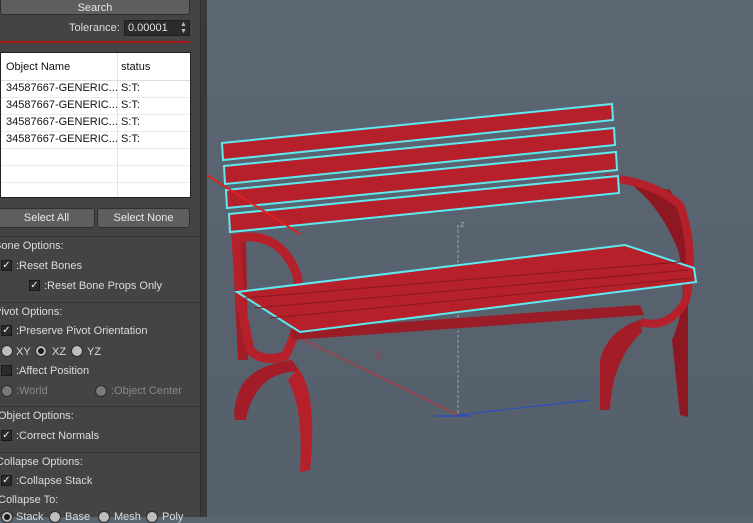 The width and height of the screenshot is (753, 523). Describe the element at coordinates (47, 218) in the screenshot. I see `select-all-button: Select All` at that location.